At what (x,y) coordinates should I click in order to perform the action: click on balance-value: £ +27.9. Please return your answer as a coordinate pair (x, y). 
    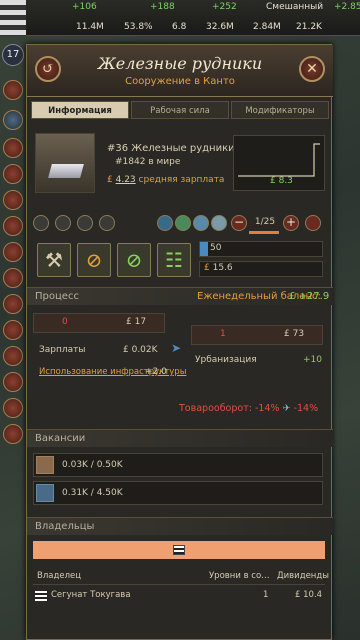
    Looking at the image, I should click on (309, 296).